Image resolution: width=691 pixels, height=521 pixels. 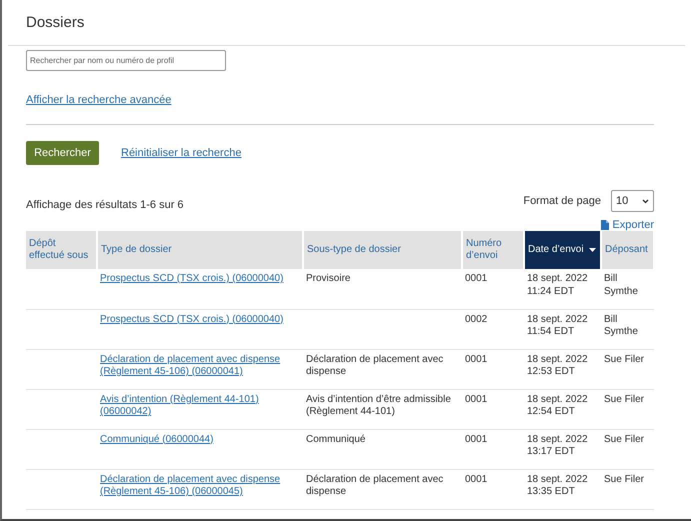 I want to click on table-cell: 18 sept. 2022 11:24 EDT, so click(x=557, y=284).